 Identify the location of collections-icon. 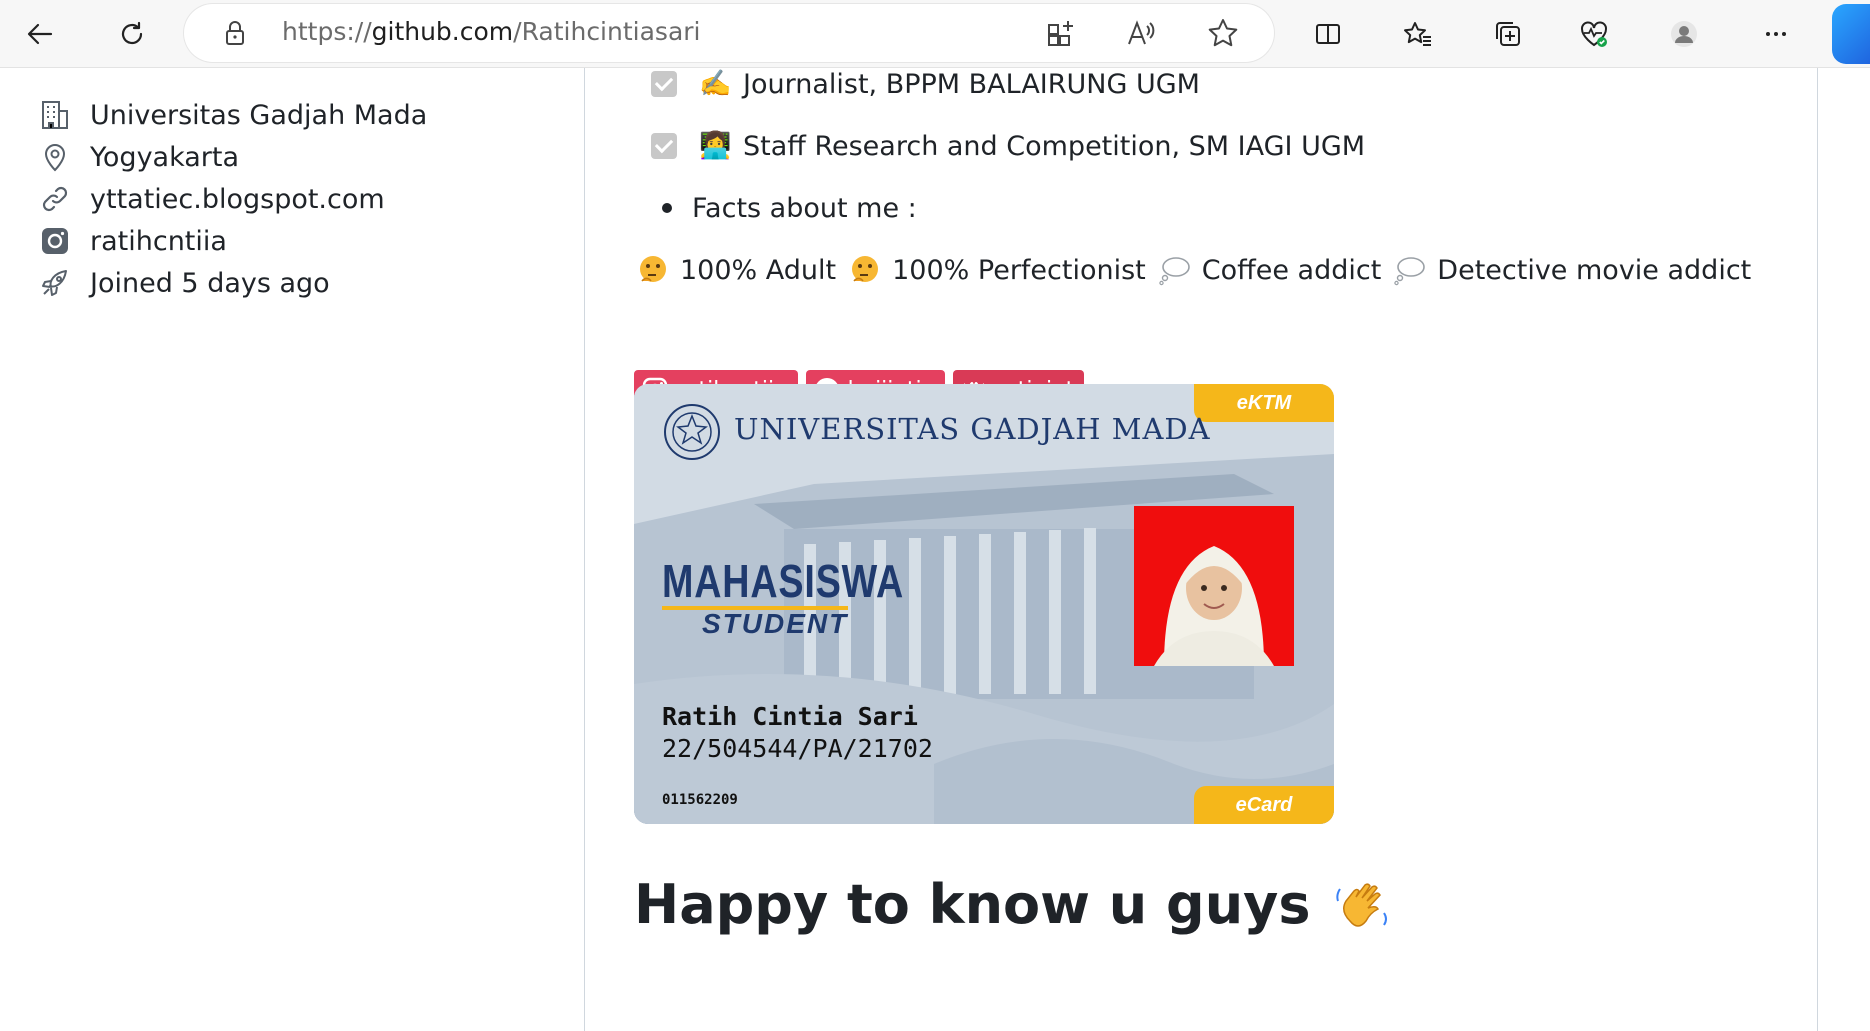
(1508, 34).